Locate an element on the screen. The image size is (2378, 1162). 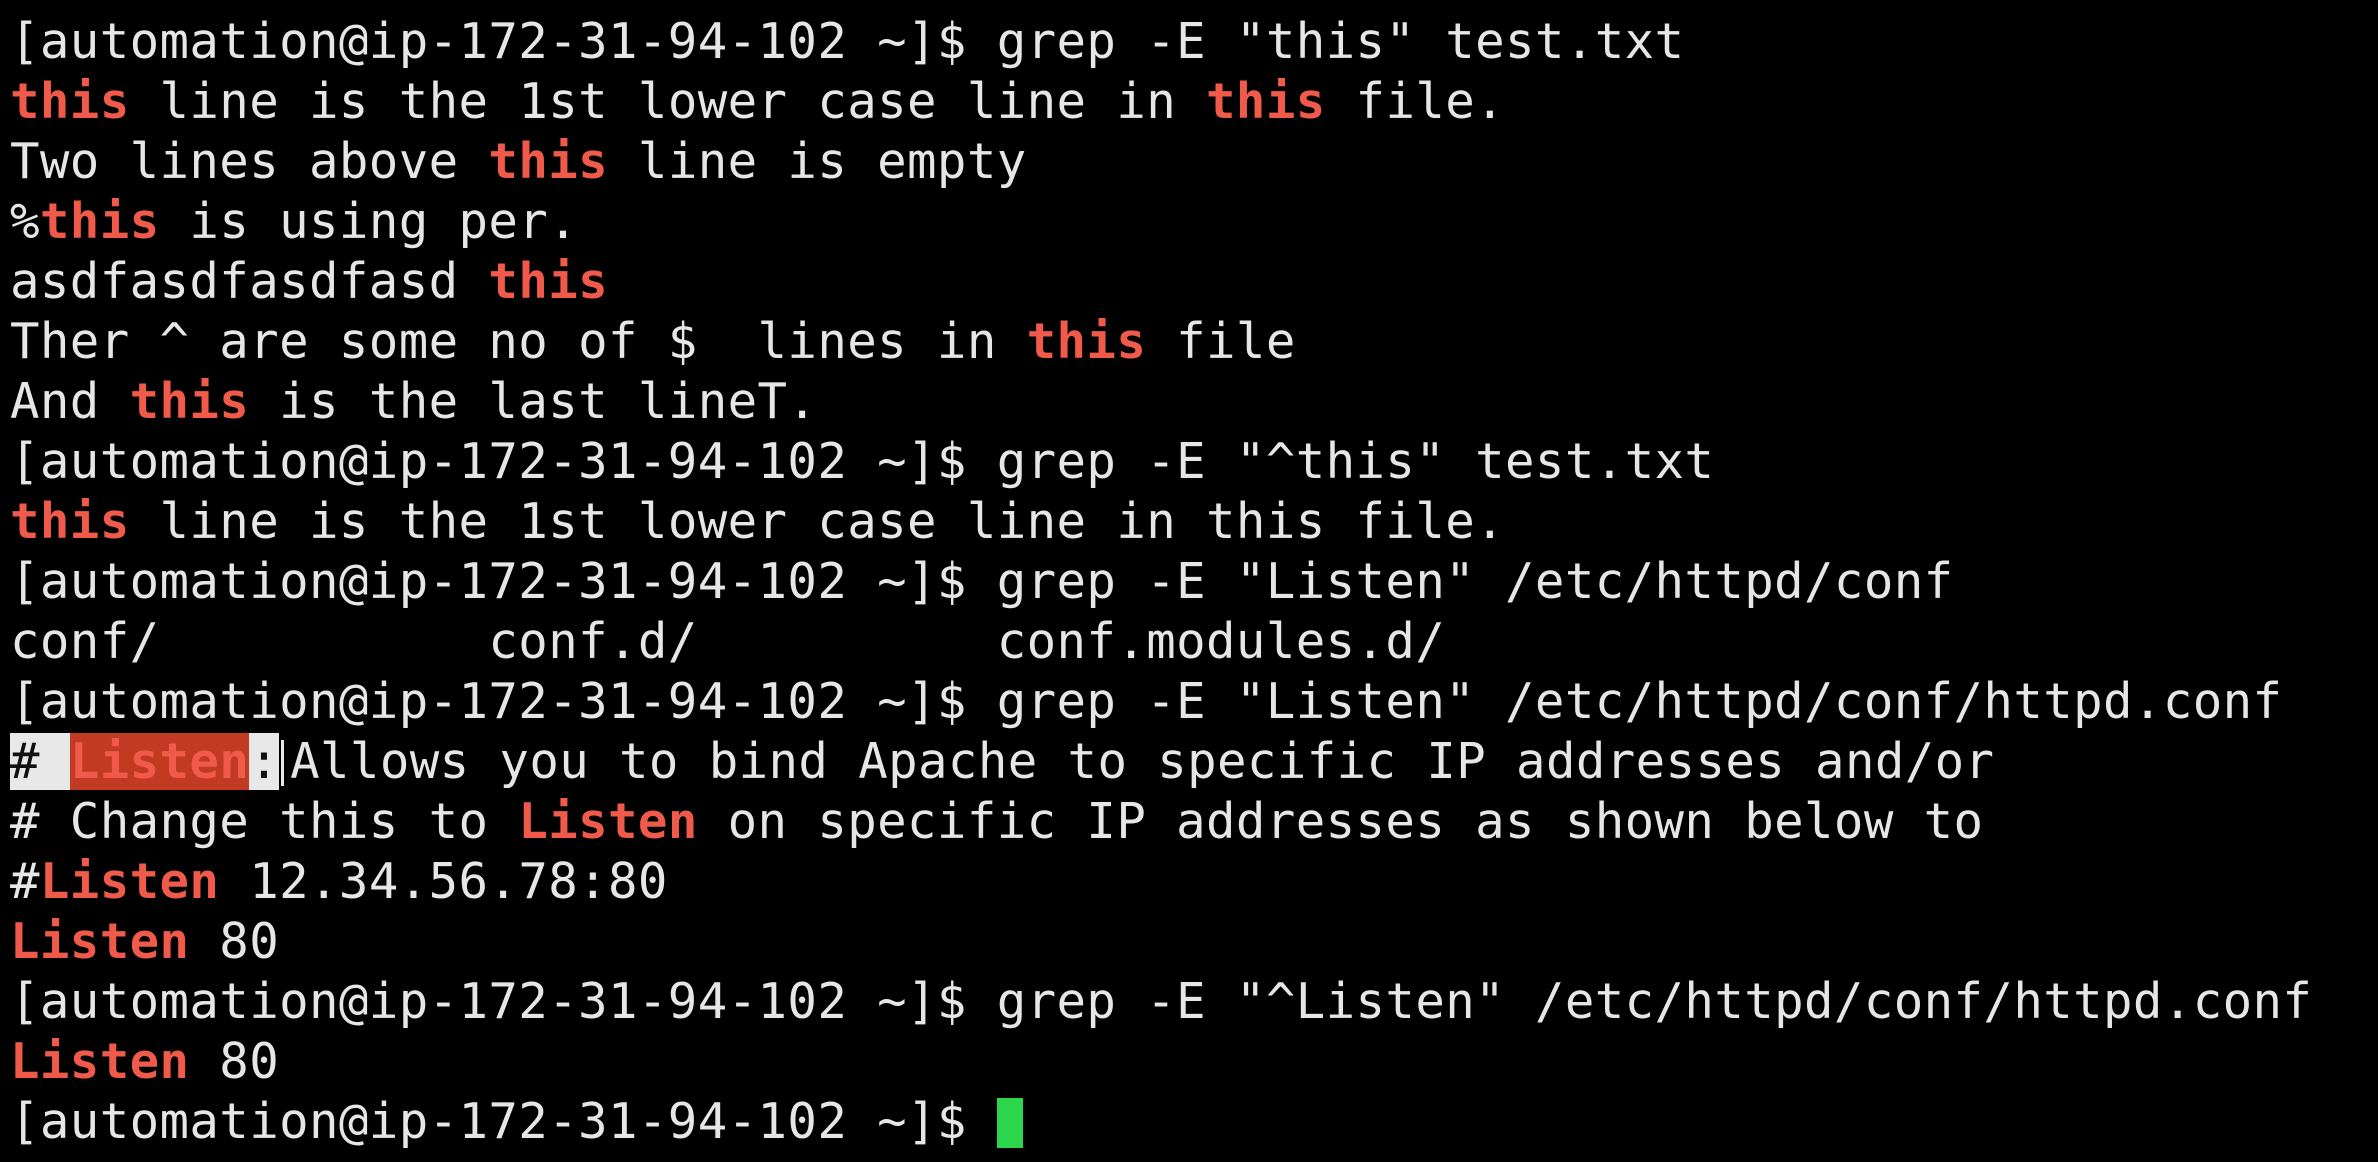
output-text: file. is located at coordinates (1415, 101).